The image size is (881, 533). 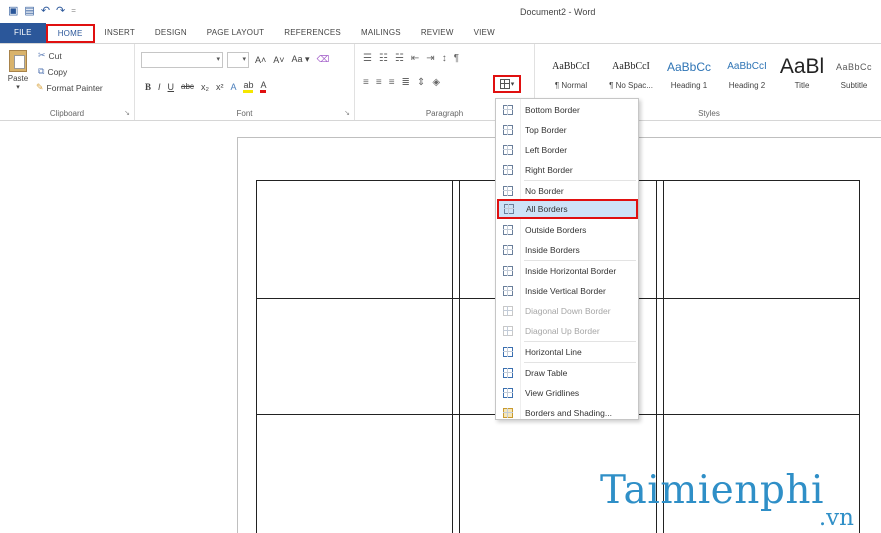 I want to click on paintbrush-icon: ✎, so click(x=40, y=87).